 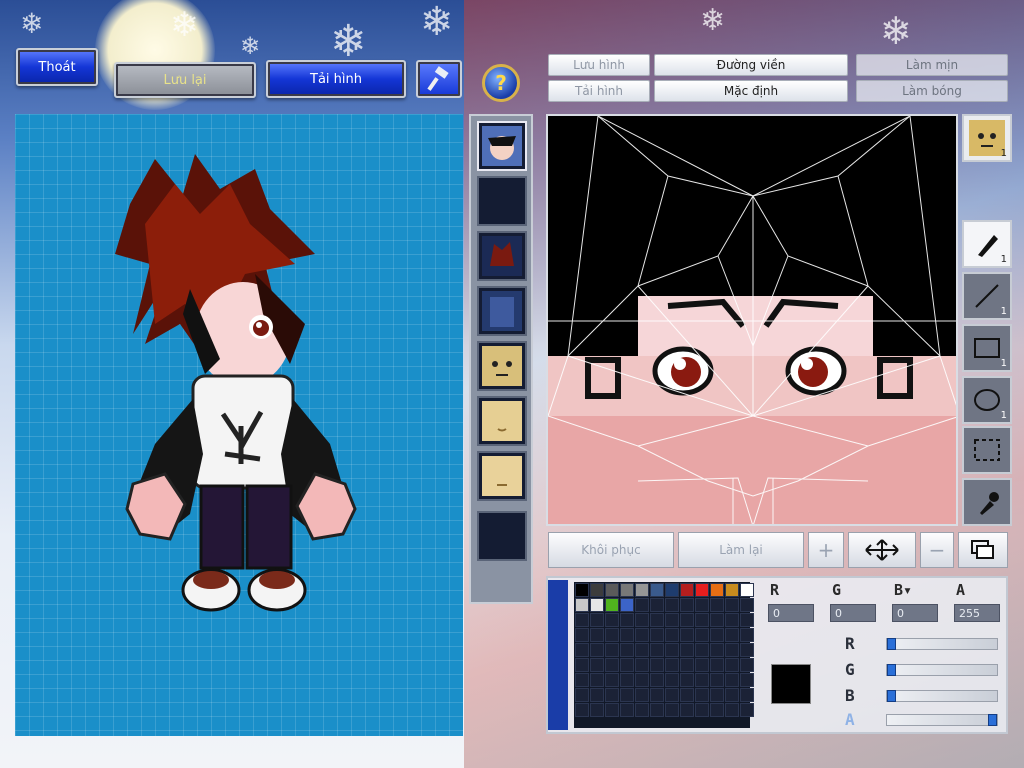 I want to click on b-slider, so click(x=942, y=696).